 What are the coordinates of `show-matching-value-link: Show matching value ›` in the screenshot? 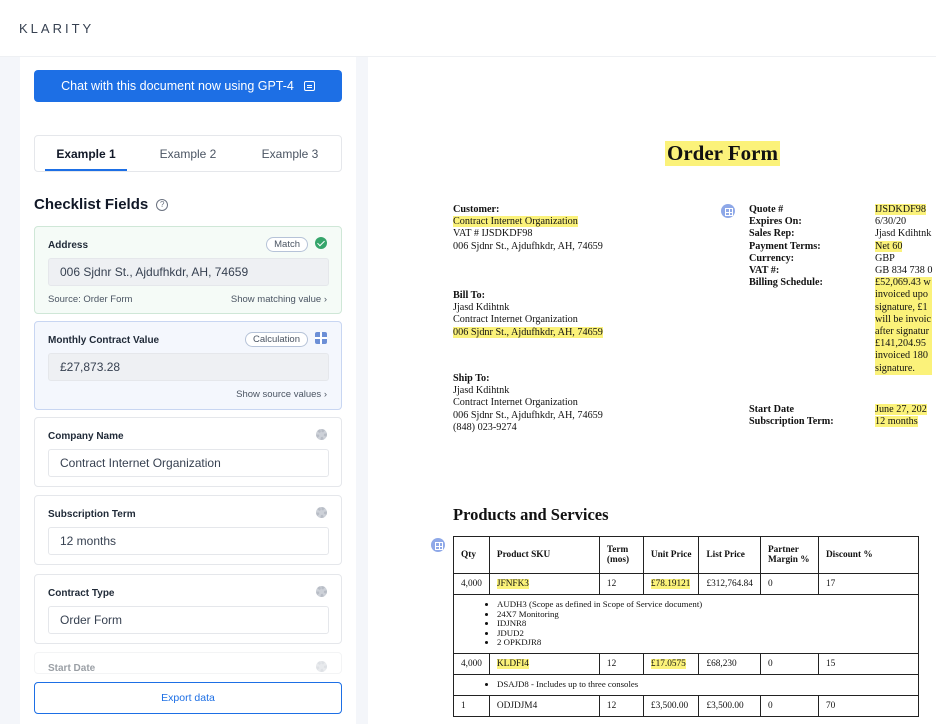 It's located at (279, 299).